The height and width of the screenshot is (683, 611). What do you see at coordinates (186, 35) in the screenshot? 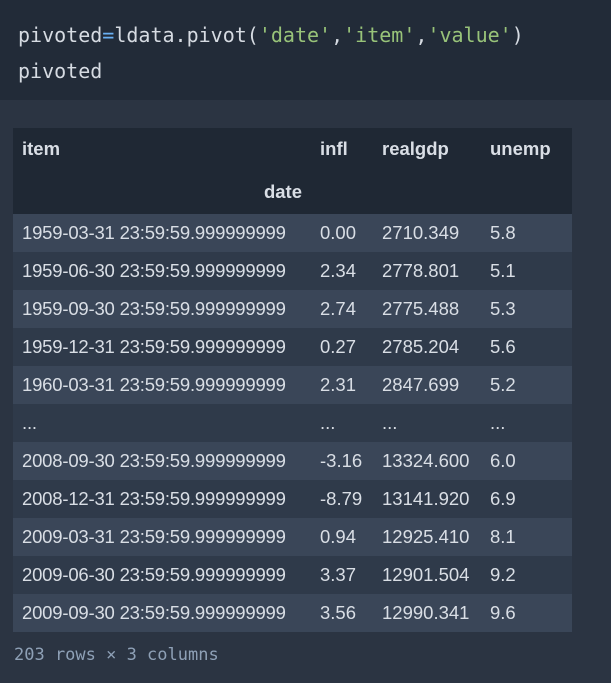
I see `code-token: ldata.pivot(` at bounding box center [186, 35].